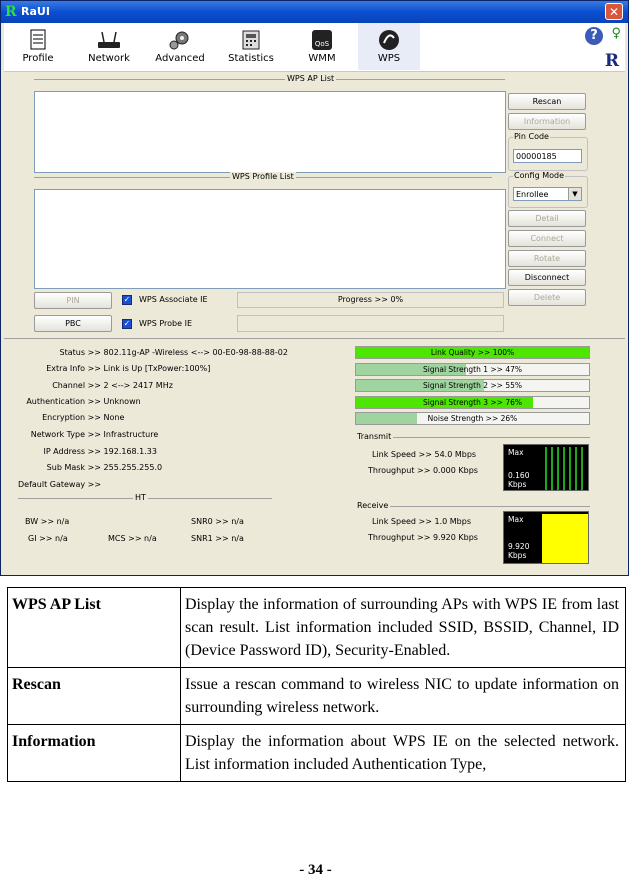  I want to click on signal-bar-label: Link Quality >> 100%, so click(472, 352).